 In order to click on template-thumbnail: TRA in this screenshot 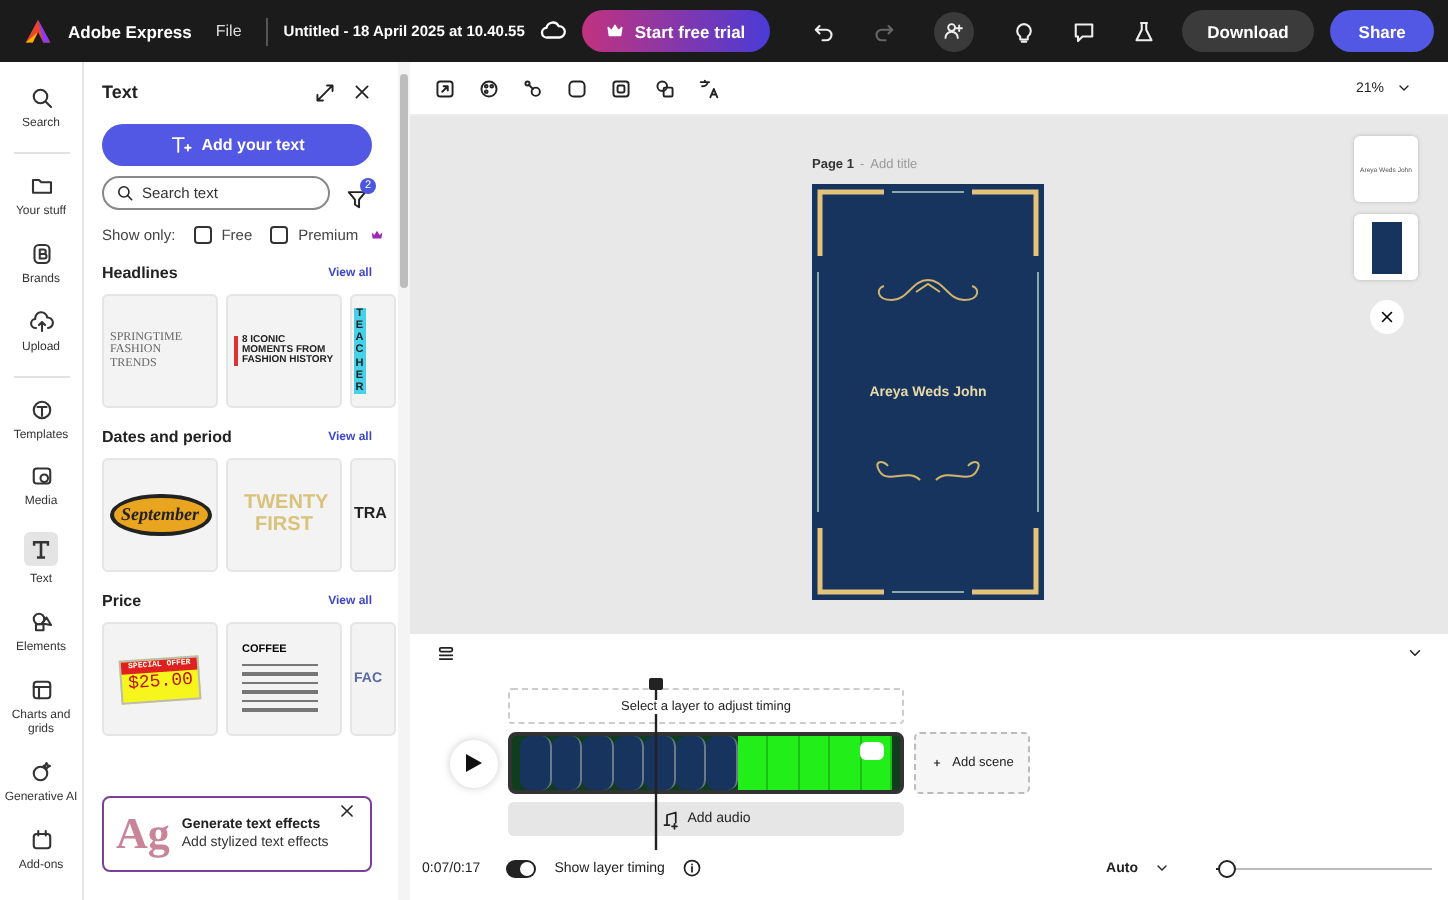, I will do `click(373, 515)`.